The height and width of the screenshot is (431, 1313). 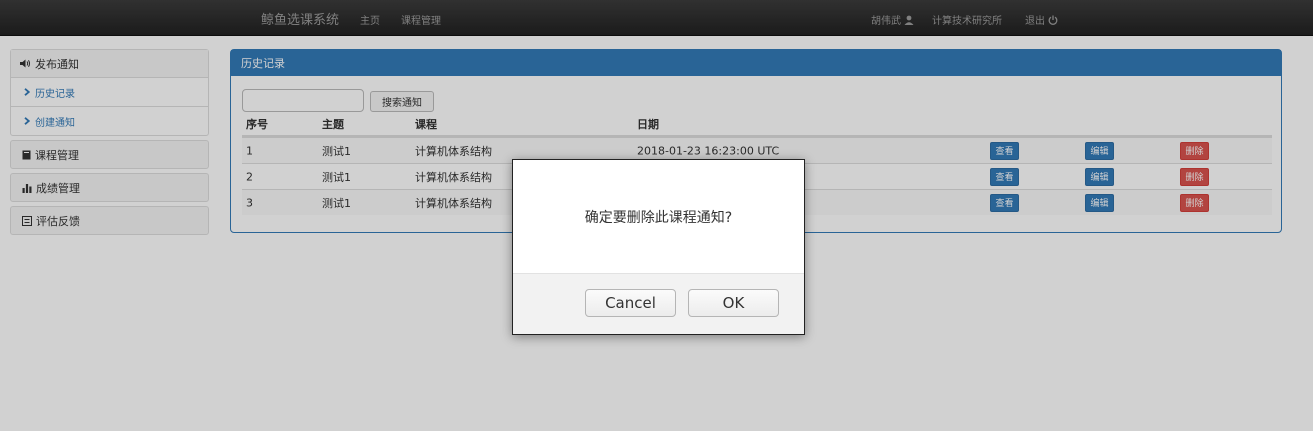 What do you see at coordinates (658, 217) in the screenshot?
I see `dialog-message: 确定要删除此课程通知?` at bounding box center [658, 217].